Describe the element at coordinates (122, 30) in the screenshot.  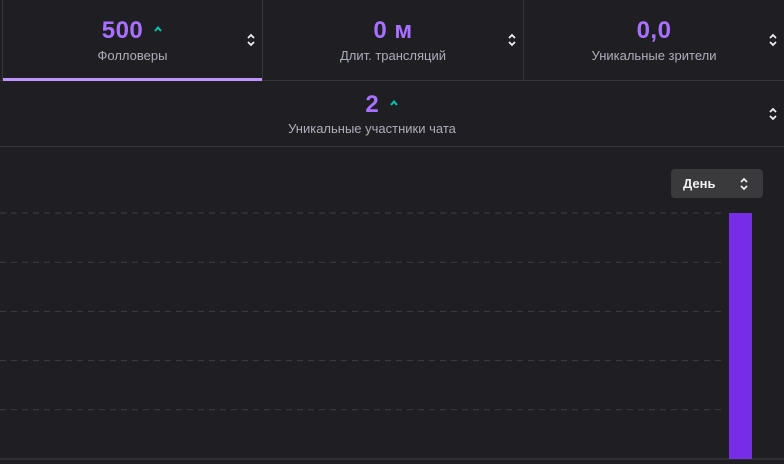
I see `stat-value: 500` at that location.